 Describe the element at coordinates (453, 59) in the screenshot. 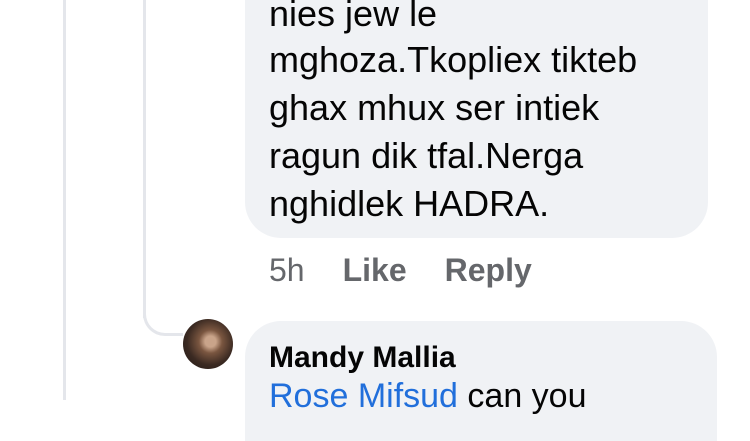

I see `comment-text-line: mghoza.Tkopliex tikteb` at that location.